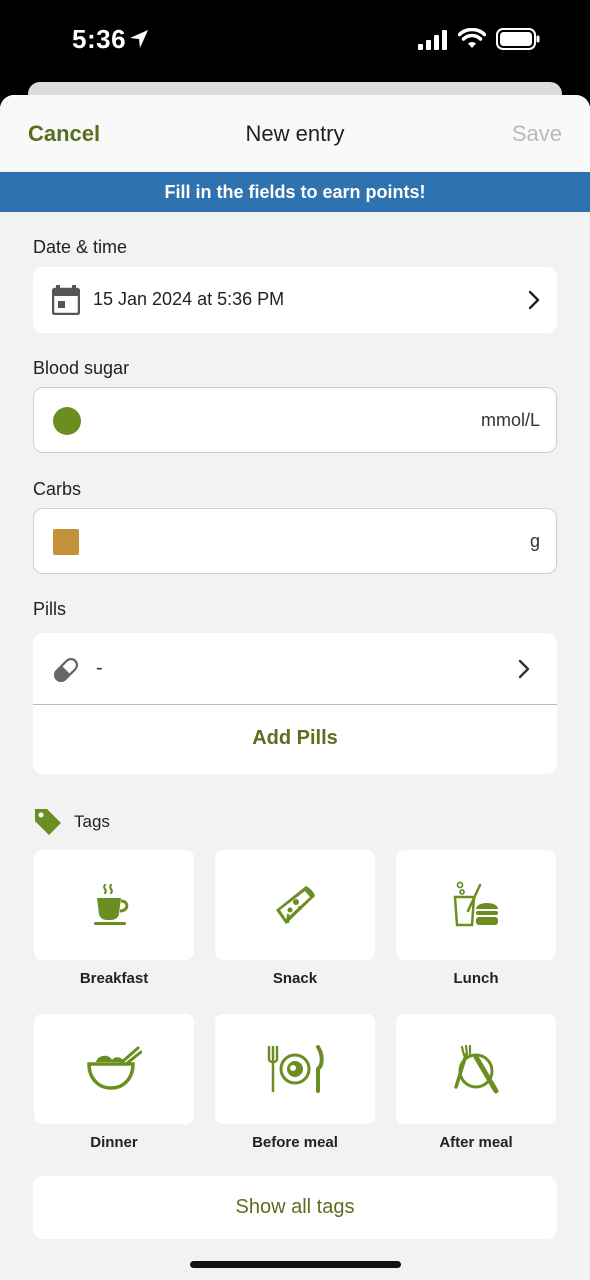 This screenshot has width=590, height=1280. What do you see at coordinates (295, 1264) in the screenshot?
I see `home-indicator` at bounding box center [295, 1264].